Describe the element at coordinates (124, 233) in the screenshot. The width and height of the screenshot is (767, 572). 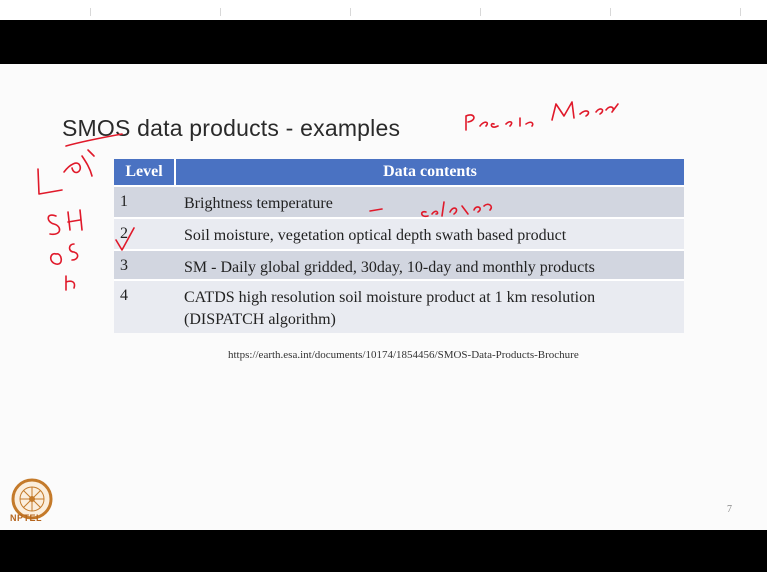
I see `row-level: 2` at that location.